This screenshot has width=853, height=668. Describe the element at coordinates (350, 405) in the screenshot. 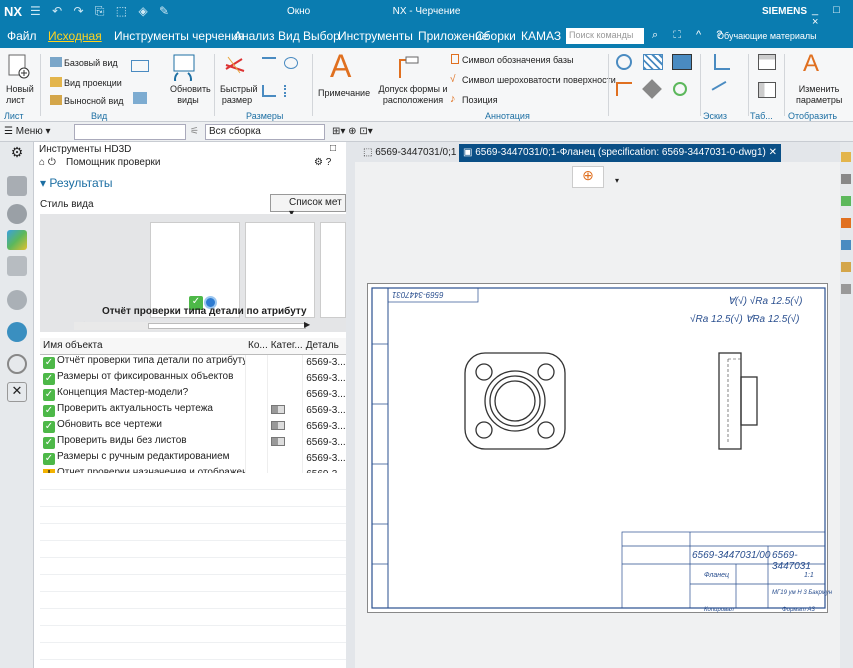

I see `panel-splitter` at that location.